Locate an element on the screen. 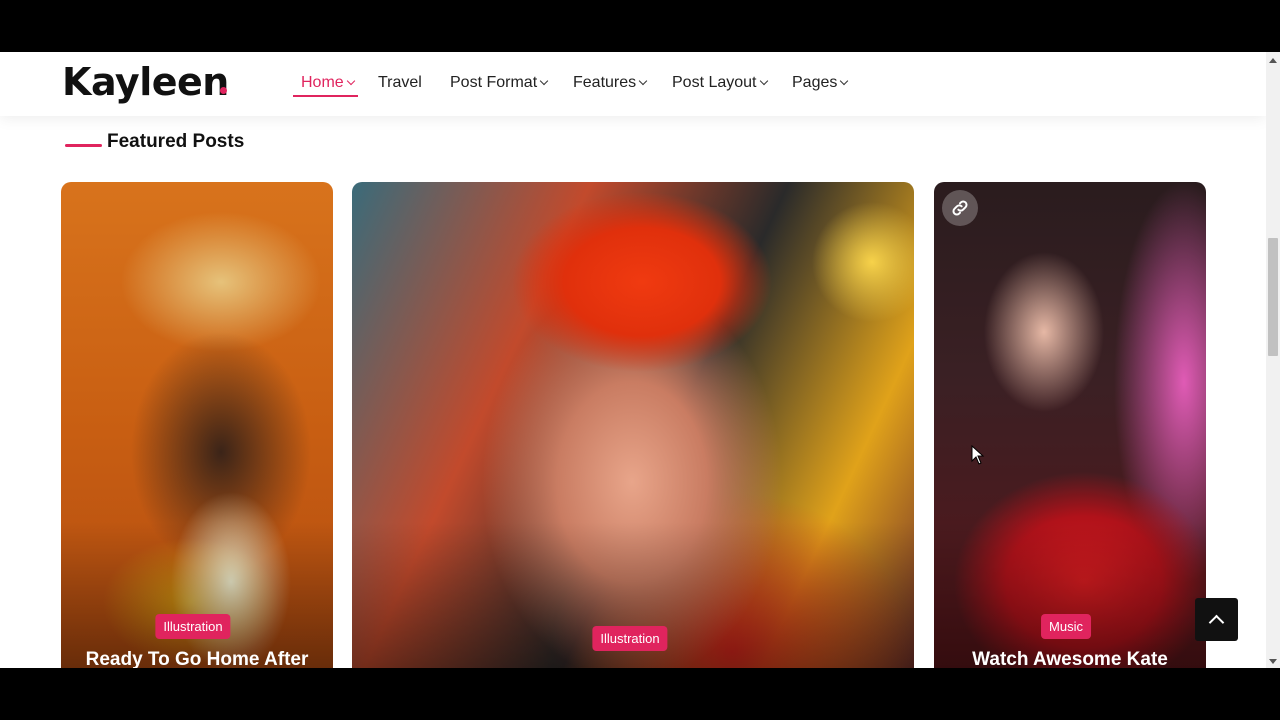 The width and height of the screenshot is (1280, 720). nav-item-label: Travel is located at coordinates (400, 82).